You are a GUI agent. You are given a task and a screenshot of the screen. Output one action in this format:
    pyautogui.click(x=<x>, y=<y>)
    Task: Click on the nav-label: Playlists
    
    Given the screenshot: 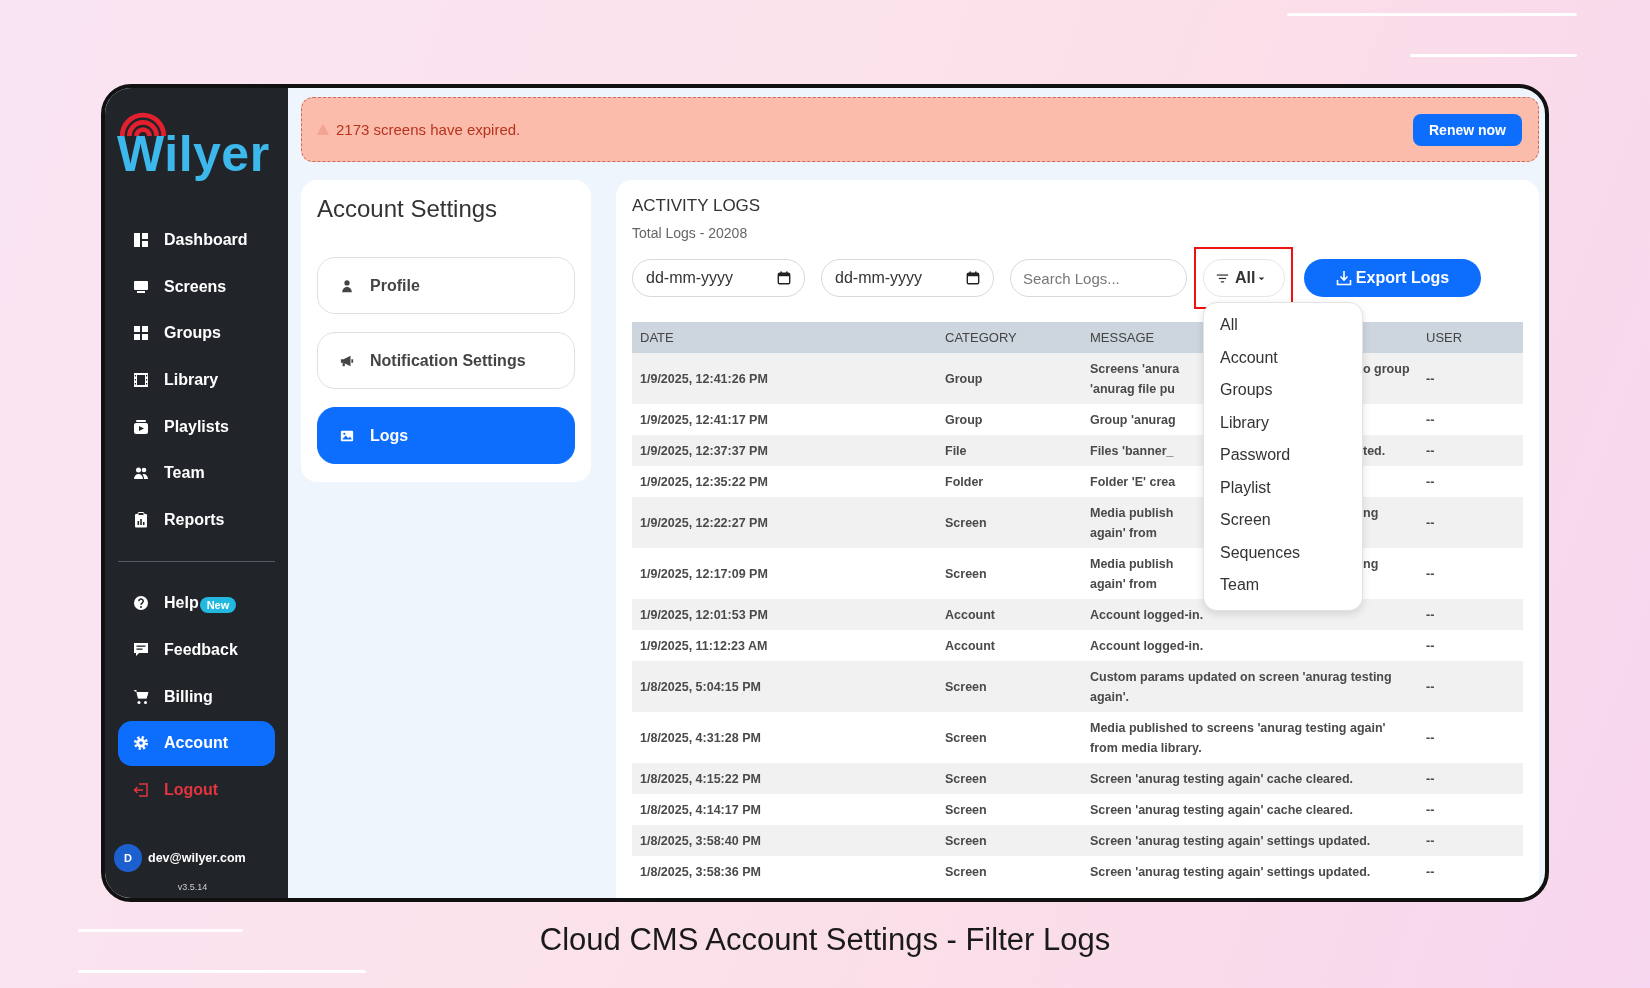 What is the action you would take?
    pyautogui.click(x=196, y=426)
    